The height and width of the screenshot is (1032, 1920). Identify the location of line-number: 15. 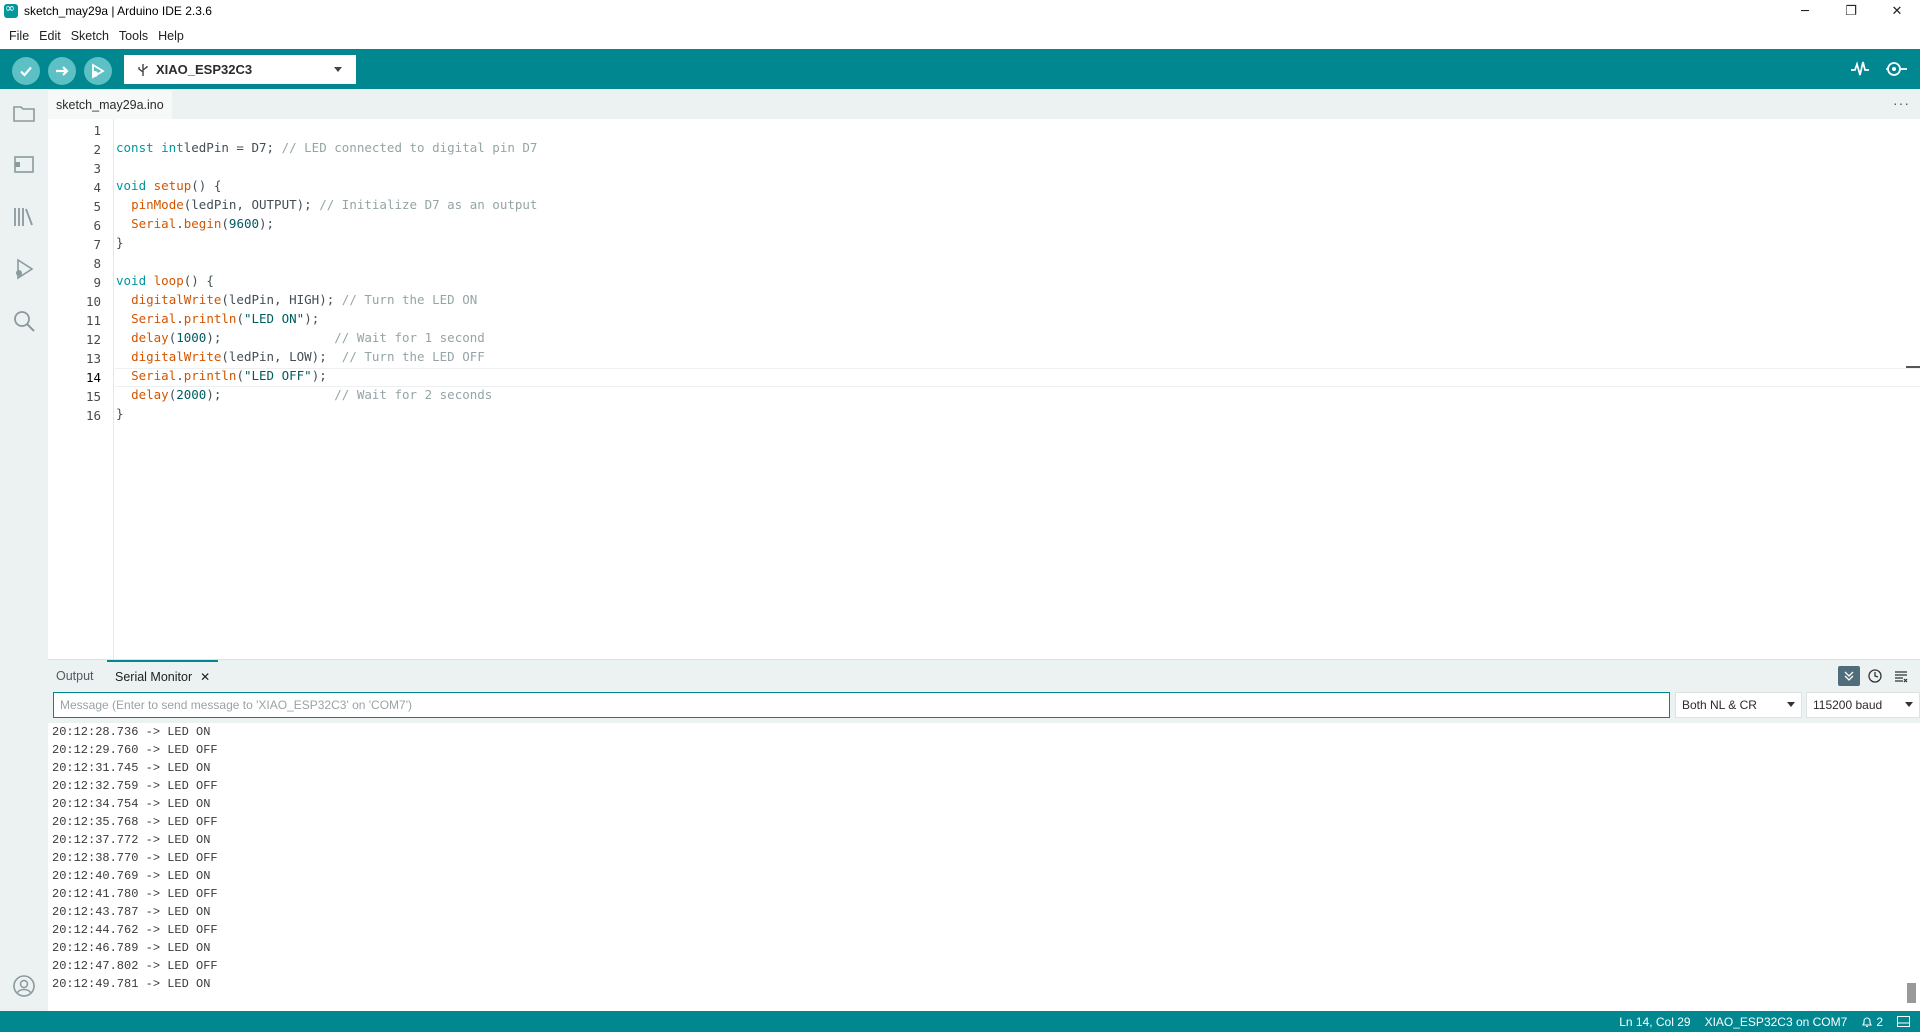
(93, 396).